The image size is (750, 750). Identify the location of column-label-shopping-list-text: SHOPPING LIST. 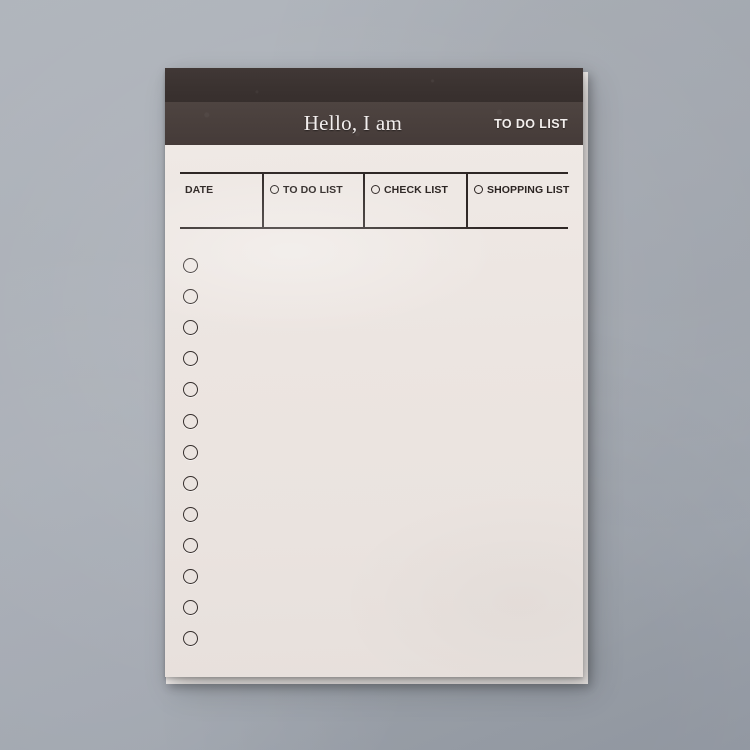
(528, 190).